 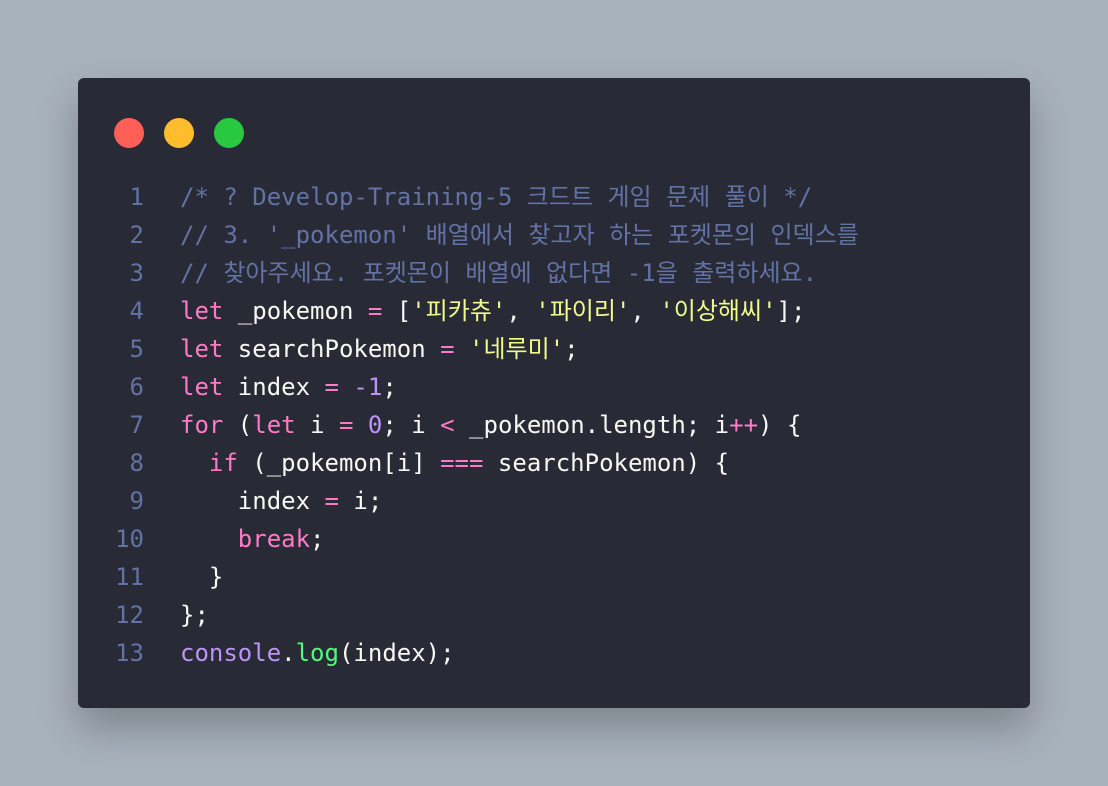 I want to click on line-number: 2, so click(x=136, y=235).